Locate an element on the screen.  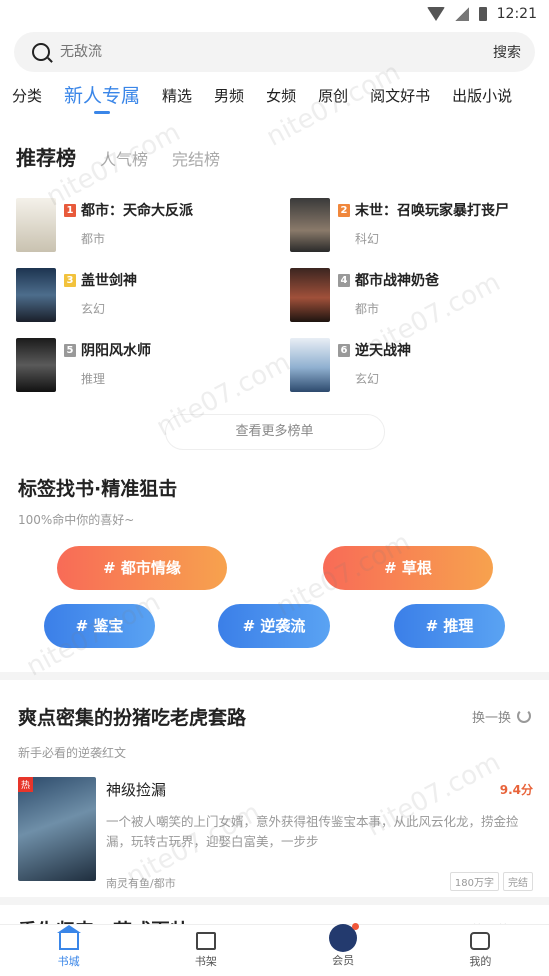
book-title: 逆天战神 is located at coordinates (383, 351).